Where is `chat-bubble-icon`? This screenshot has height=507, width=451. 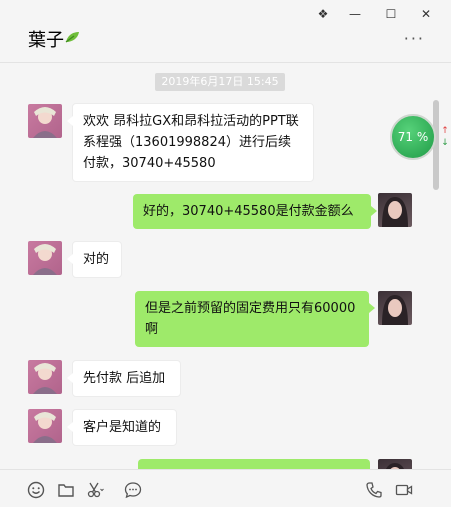
chat-bubble-icon is located at coordinates (133, 490).